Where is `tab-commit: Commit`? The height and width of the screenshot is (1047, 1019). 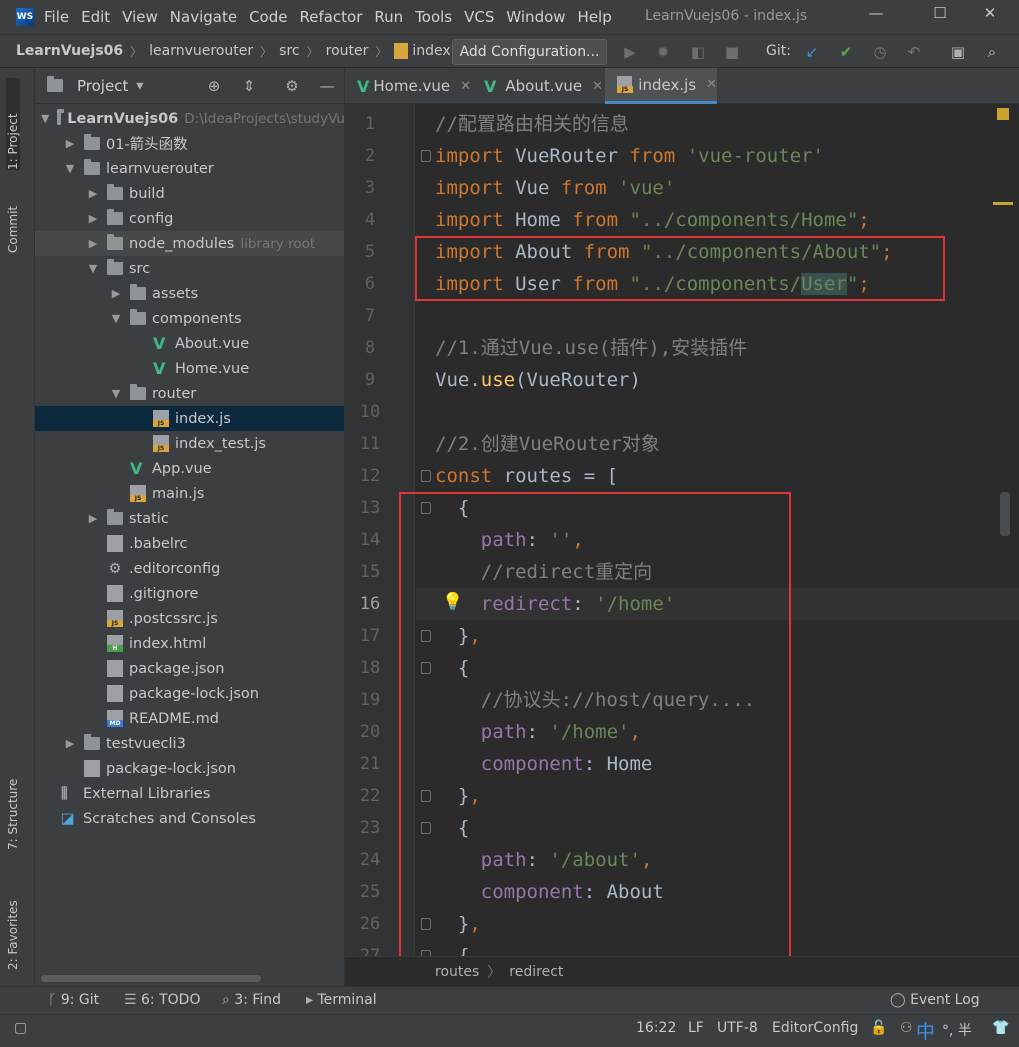
tab-commit: Commit is located at coordinates (13, 218).